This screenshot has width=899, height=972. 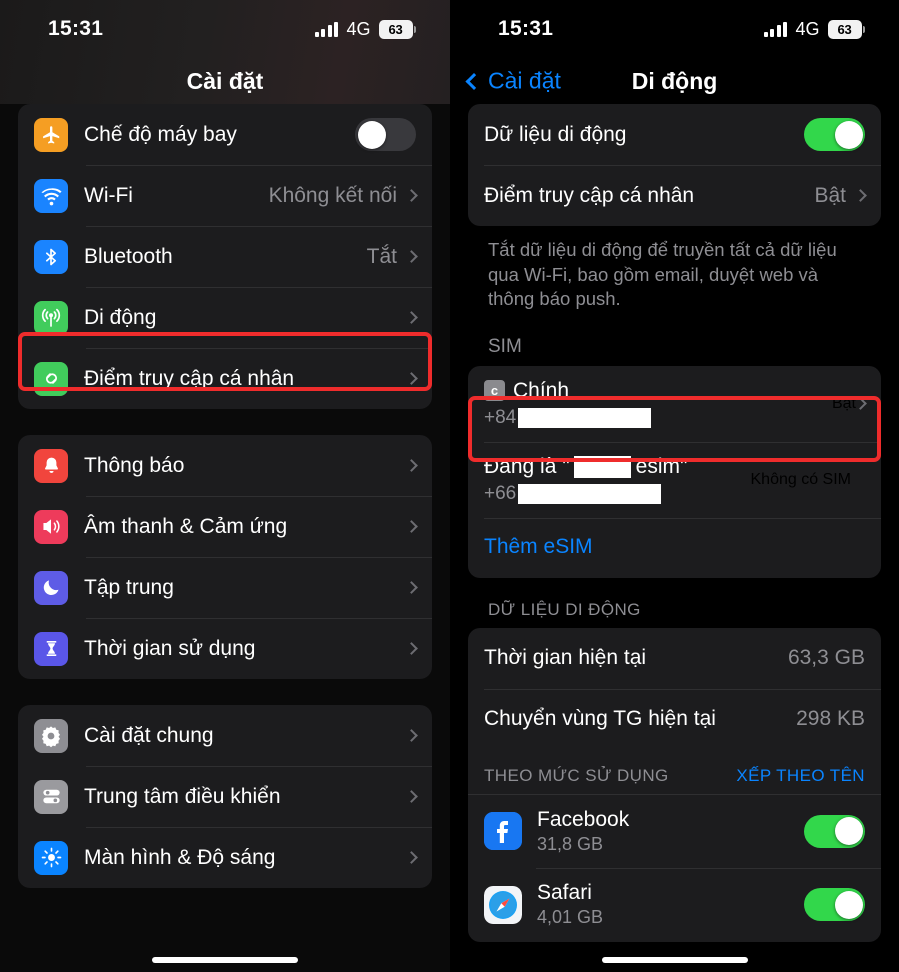 I want to click on sim-secondary-title: Đang là " esim", so click(x=617, y=467).